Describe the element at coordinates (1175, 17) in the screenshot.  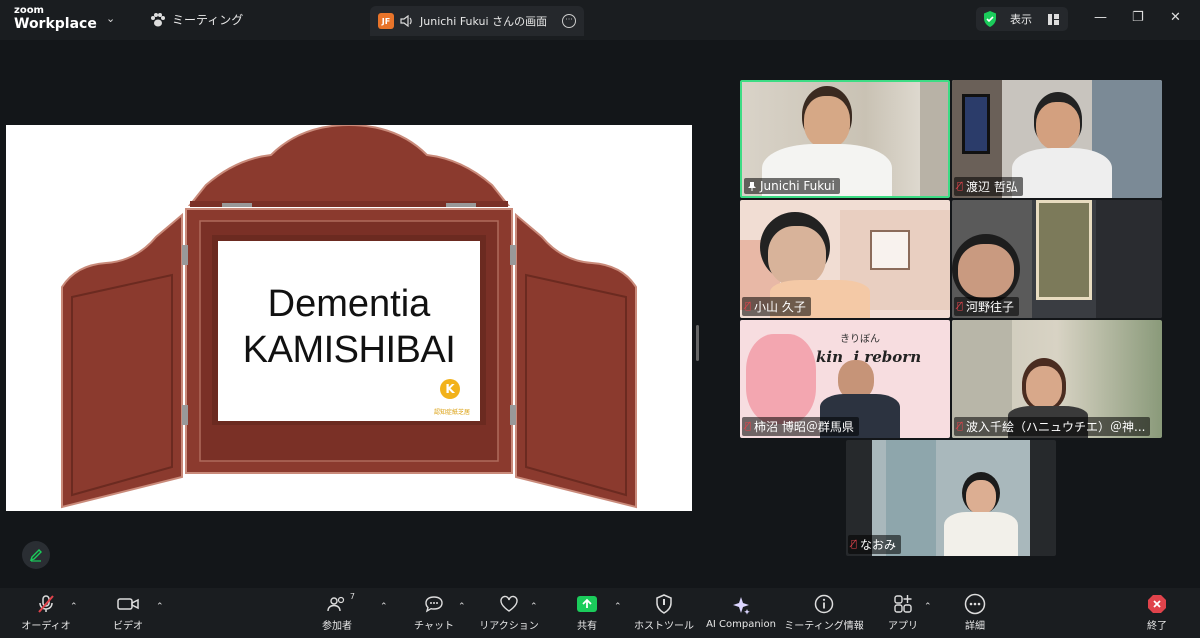
I see `close-icon: ✕` at that location.